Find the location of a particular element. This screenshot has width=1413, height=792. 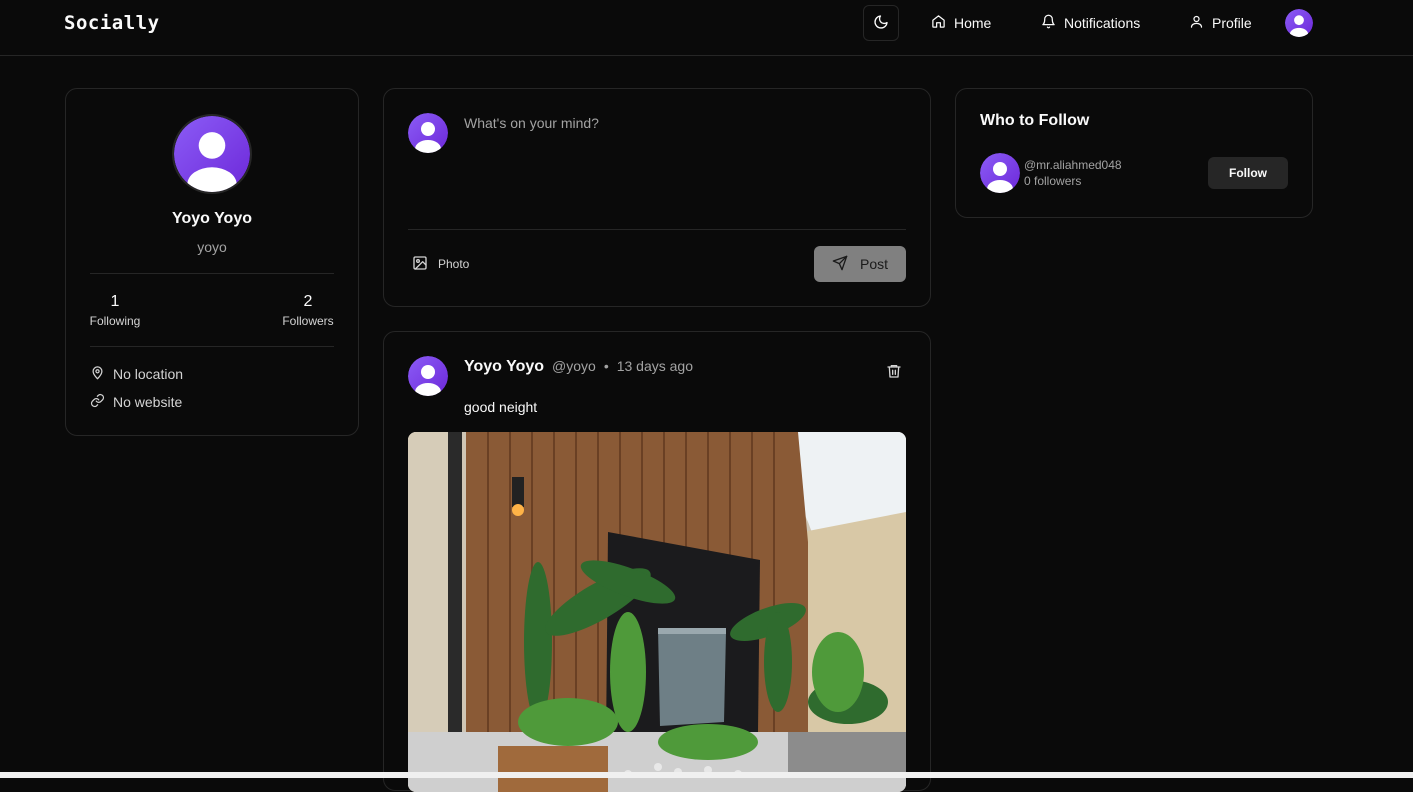

profile-name: Yoyo Yoyo is located at coordinates (212, 219).